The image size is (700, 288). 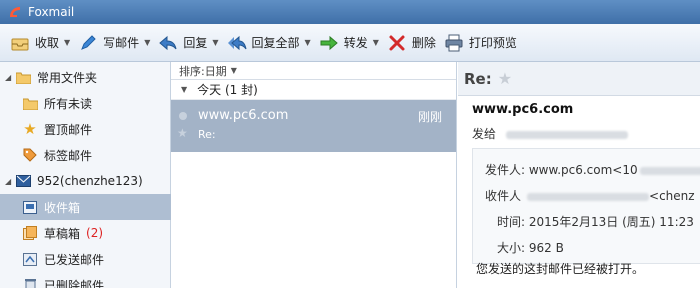 I want to click on mail-body: 您发送的这封邮件已经被打开。, so click(x=560, y=269).